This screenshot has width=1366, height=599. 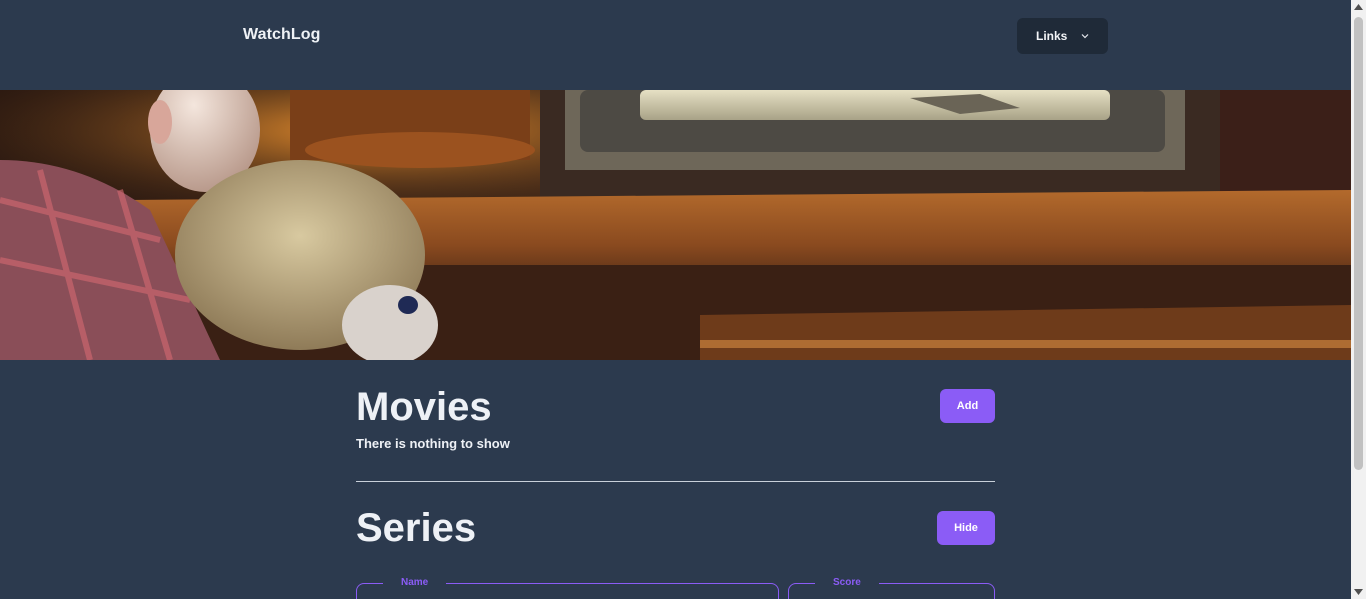 I want to click on scrollbar-thumb, so click(x=1358, y=243).